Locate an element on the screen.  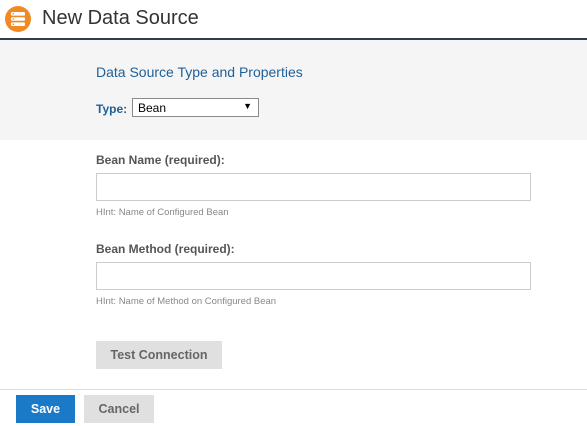
bean-name-label: Bean Name (required): is located at coordinates (160, 160).